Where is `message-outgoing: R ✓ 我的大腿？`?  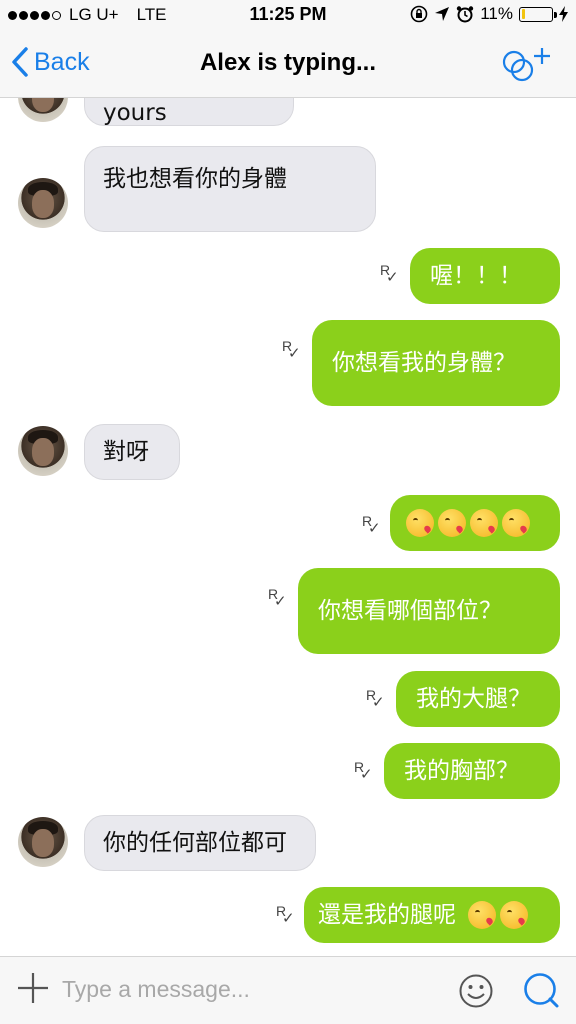 message-outgoing: R ✓ 我的大腿？ is located at coordinates (288, 699).